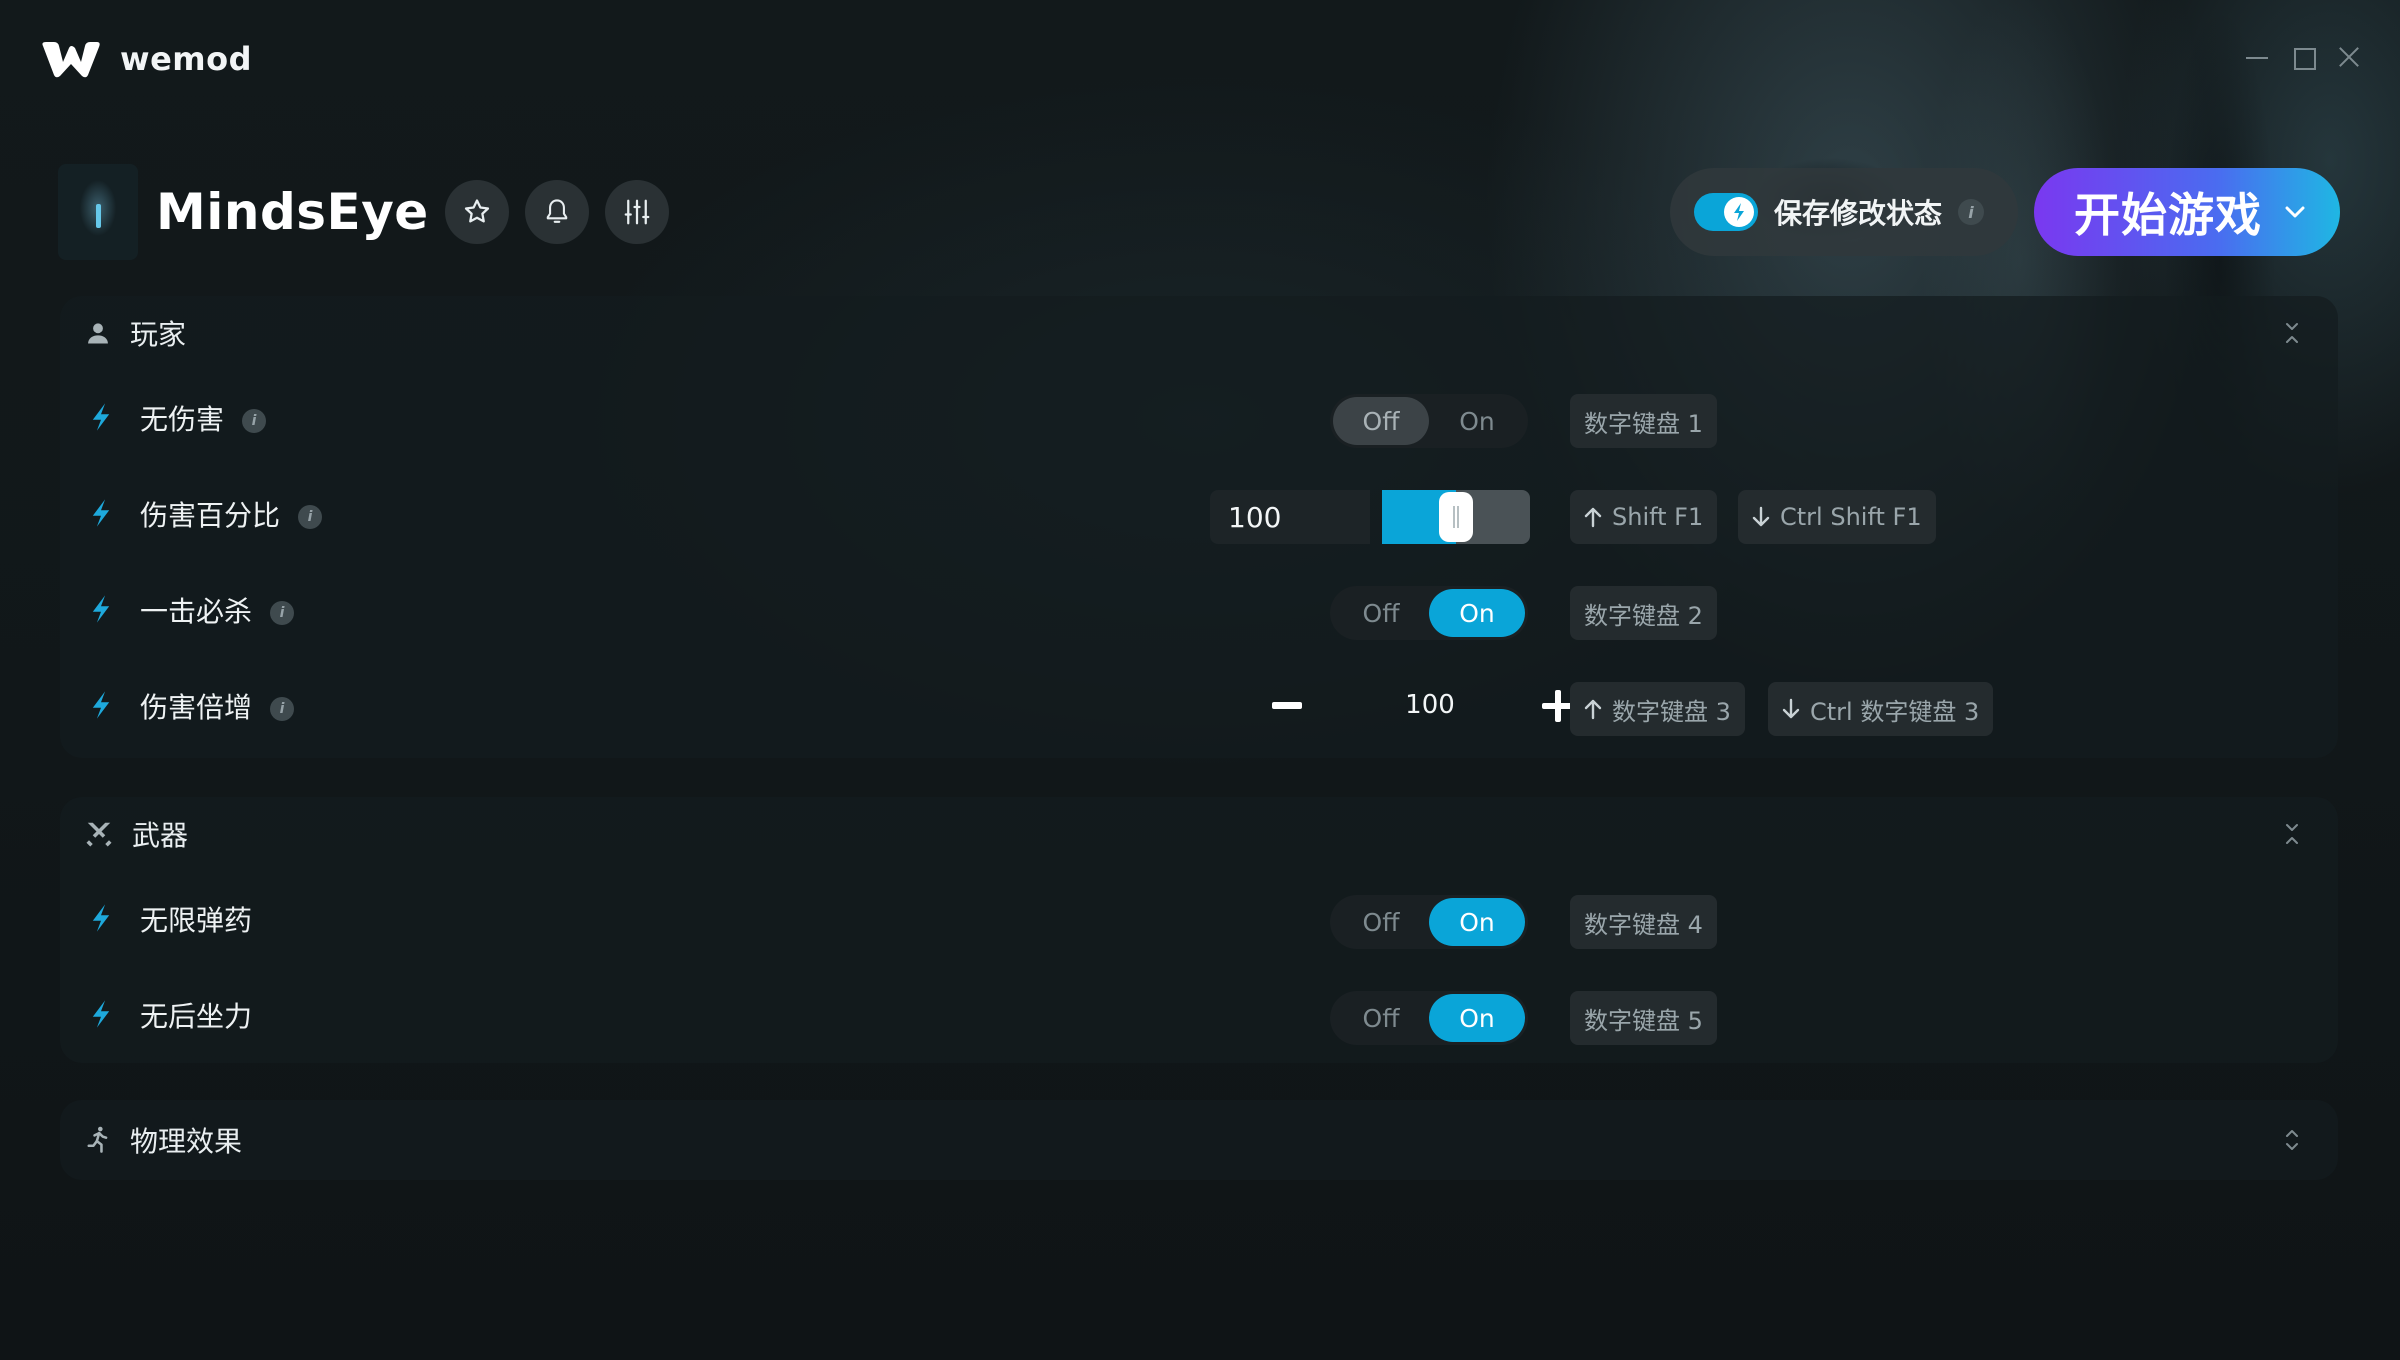  Describe the element at coordinates (1199, 919) in the screenshot. I see `mod-row-infinite-ammo: 无限弹药 Off On 数字键盘 4` at that location.